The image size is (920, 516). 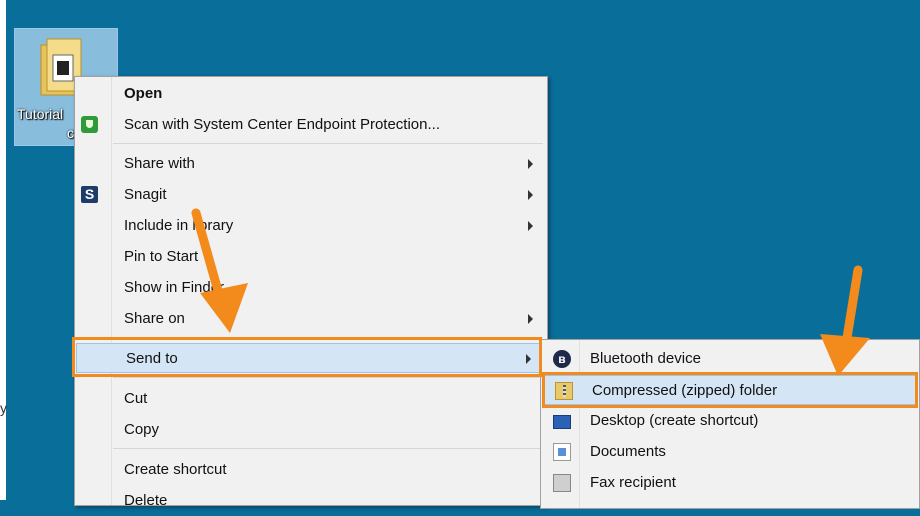 What do you see at coordinates (730, 483) in the screenshot?
I see `submenu-item-fax: Fax recipient` at bounding box center [730, 483].